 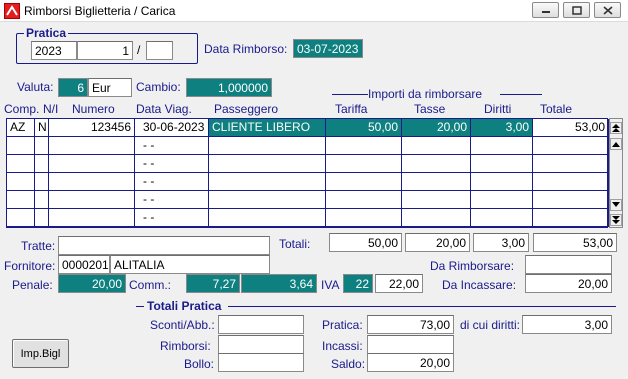 I want to click on maximize-icon, so click(x=576, y=10).